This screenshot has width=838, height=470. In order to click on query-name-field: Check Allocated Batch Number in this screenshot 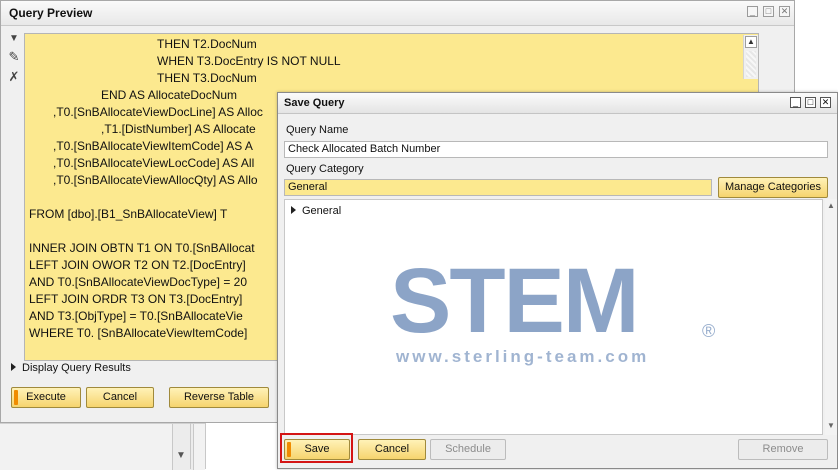, I will do `click(556, 149)`.